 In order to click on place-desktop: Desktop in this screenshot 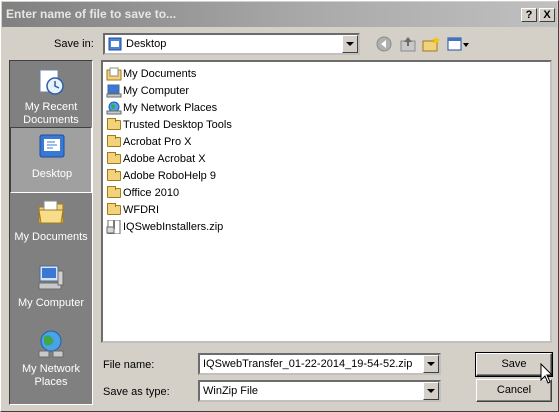, I will do `click(51, 160)`.